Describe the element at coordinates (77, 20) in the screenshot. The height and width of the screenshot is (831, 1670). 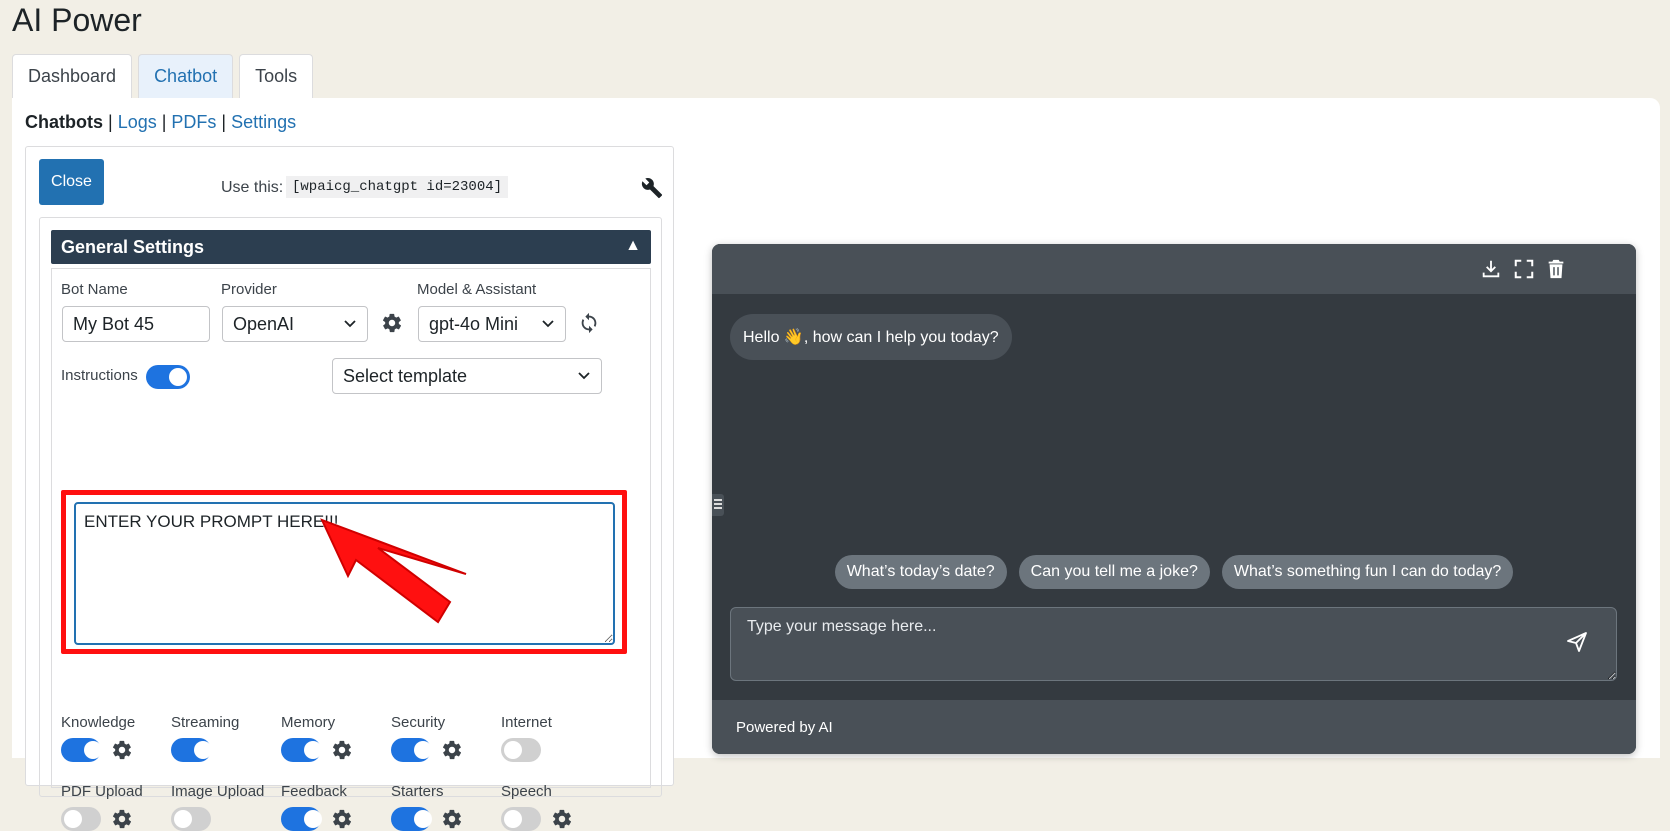
I see `page-title: AI Power` at that location.